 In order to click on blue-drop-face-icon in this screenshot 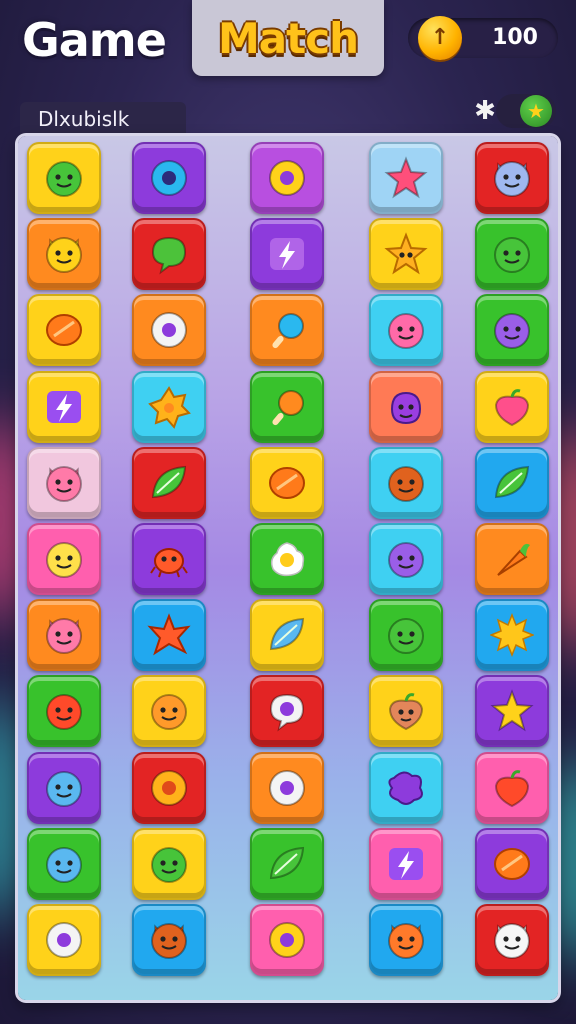, I will do `click(64, 788)`.